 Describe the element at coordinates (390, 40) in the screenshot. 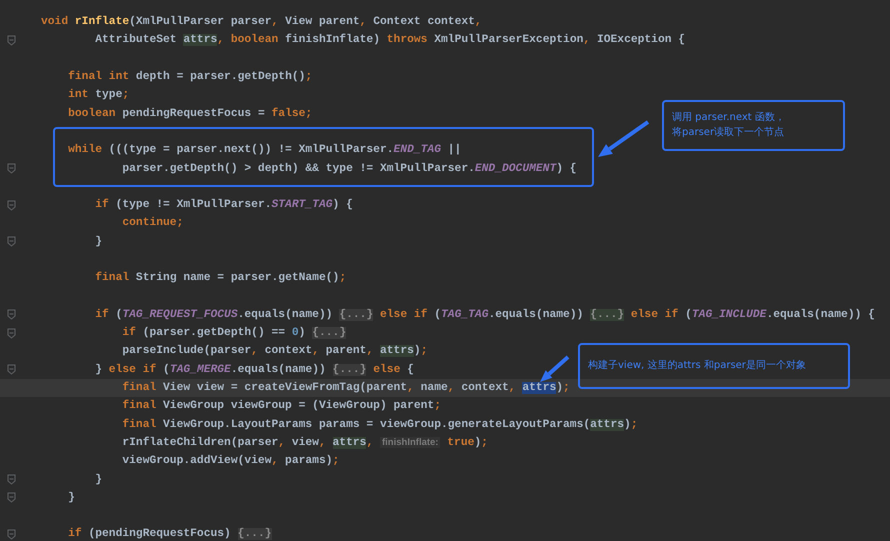

I see `code-line: AttributeSet attrs, boolean finishInflate) throws XmlPullParserException, IOException {` at that location.